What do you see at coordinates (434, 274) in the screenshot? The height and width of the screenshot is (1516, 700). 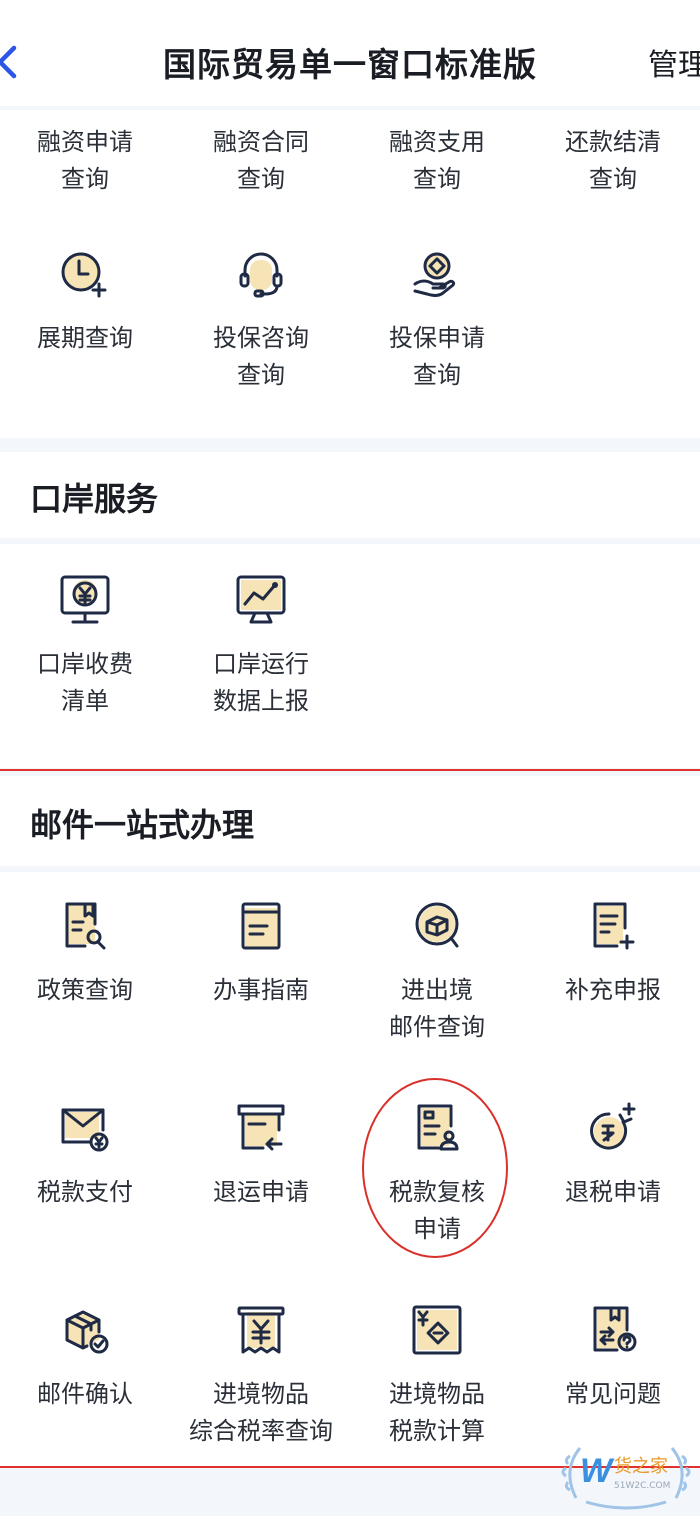 I see `hand-coin-icon` at bounding box center [434, 274].